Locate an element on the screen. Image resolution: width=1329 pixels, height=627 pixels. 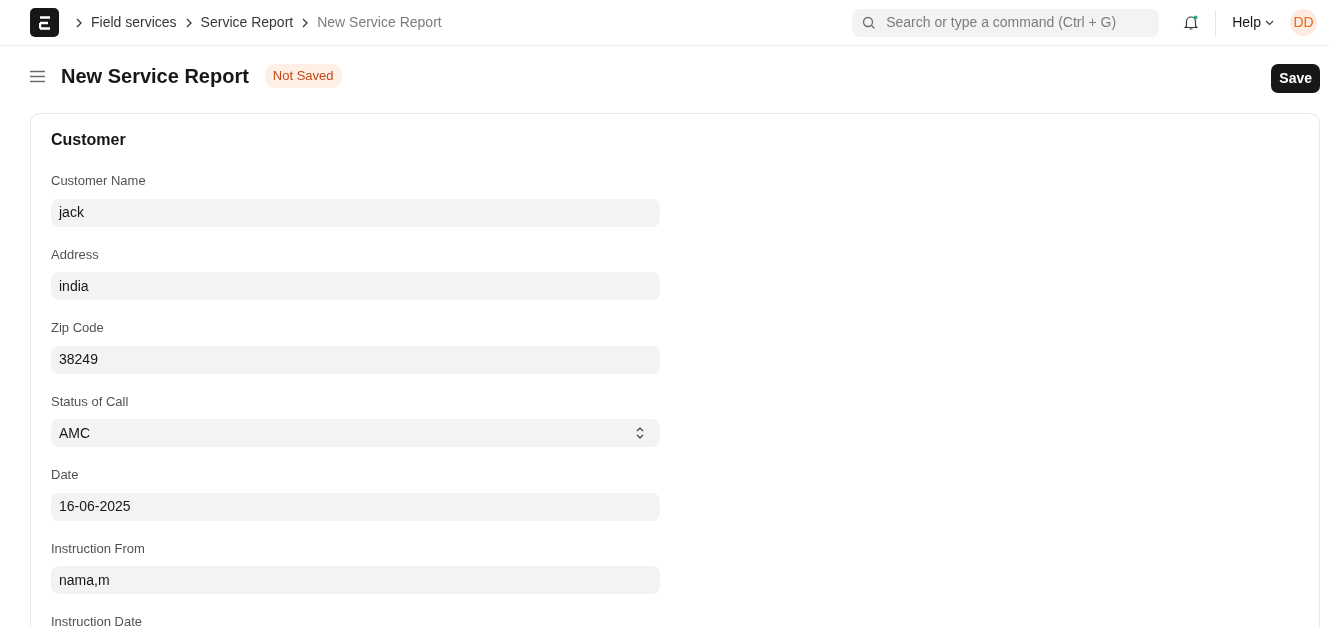
field-label: Zip Code is located at coordinates (78, 328).